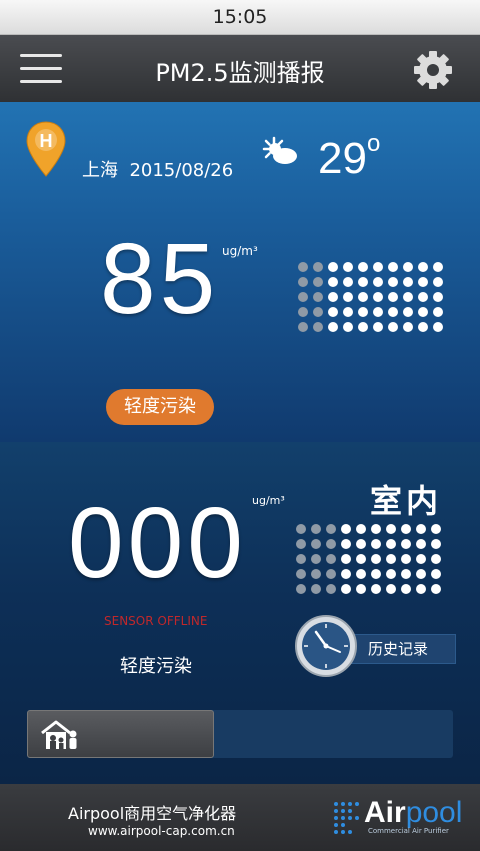 The image size is (480, 851). I want to click on logo-text-pool: pool, so click(434, 812).